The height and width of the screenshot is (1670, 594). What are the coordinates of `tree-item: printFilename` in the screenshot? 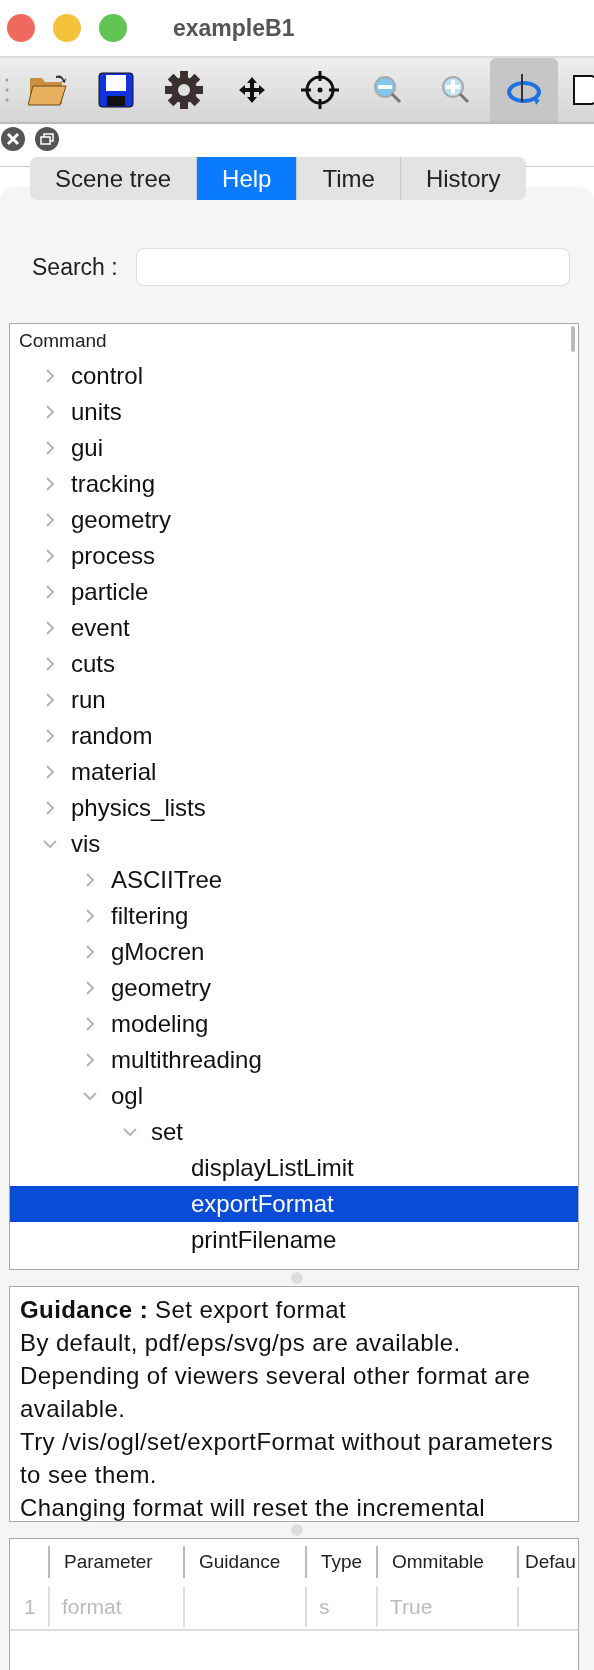 It's located at (294, 1240).